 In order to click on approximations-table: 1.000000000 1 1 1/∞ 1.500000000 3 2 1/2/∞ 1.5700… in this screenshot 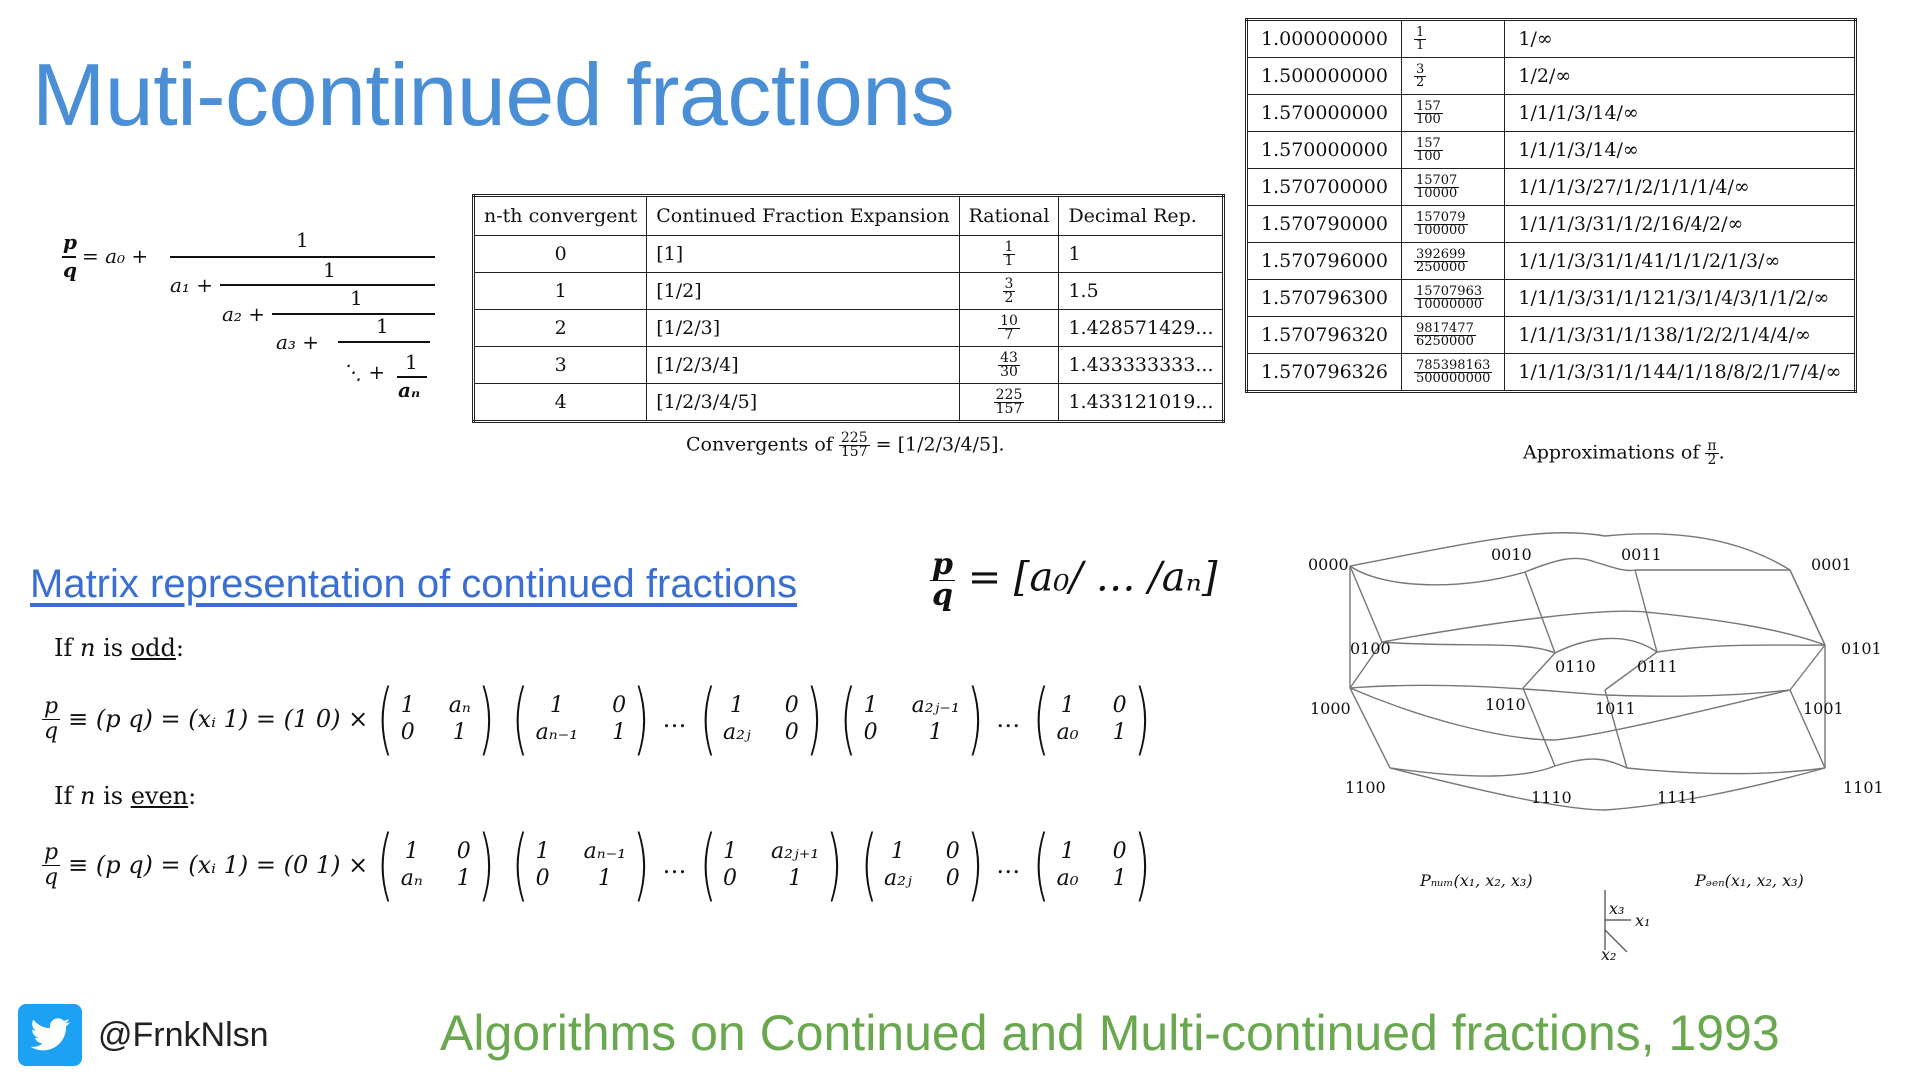, I will do `click(1551, 205)`.